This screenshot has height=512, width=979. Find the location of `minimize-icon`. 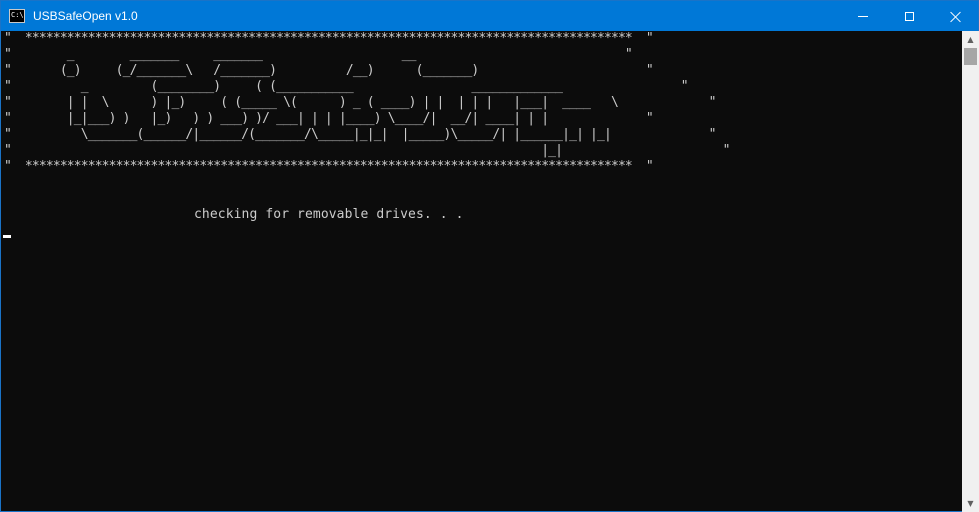

minimize-icon is located at coordinates (863, 16).